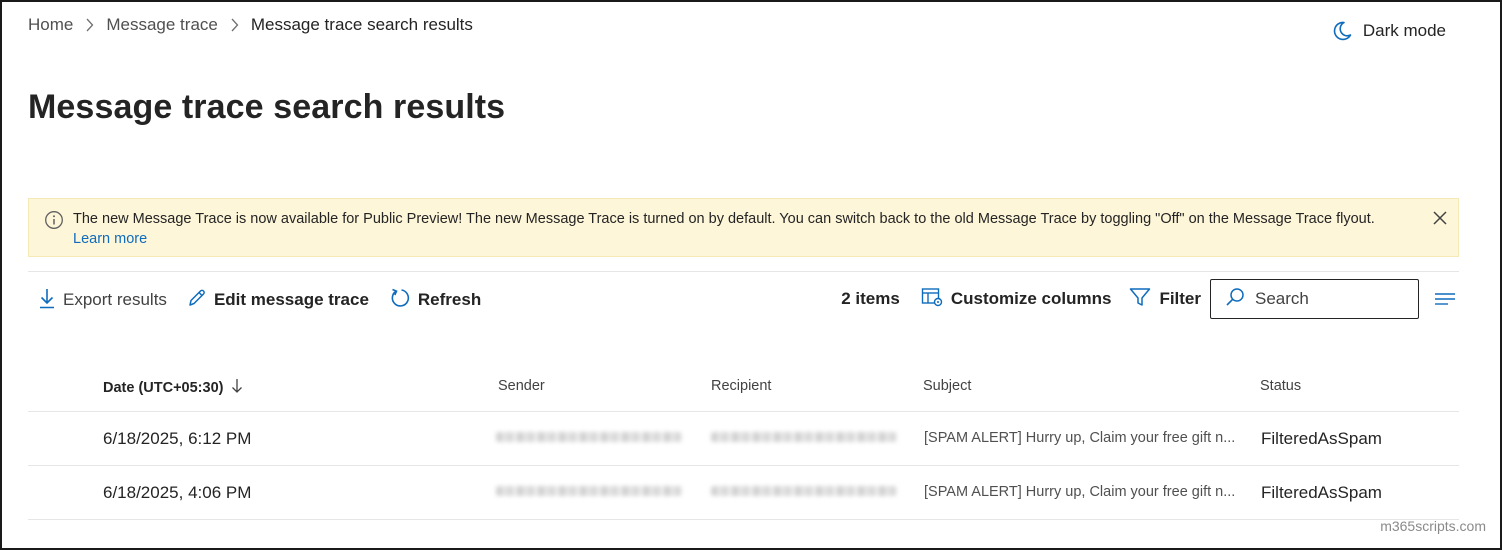 This screenshot has width=1502, height=550. Describe the element at coordinates (50, 25) in the screenshot. I see `breadcrumb-home: Home` at that location.